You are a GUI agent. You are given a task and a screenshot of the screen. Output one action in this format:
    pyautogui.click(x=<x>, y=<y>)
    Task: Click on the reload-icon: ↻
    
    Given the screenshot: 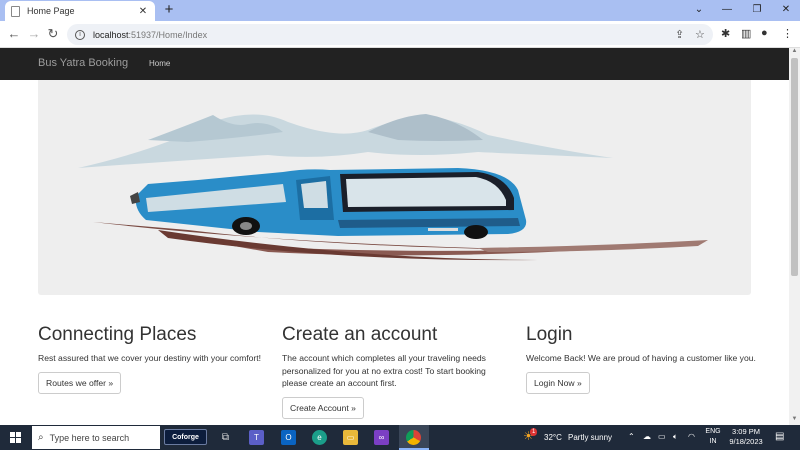 What is the action you would take?
    pyautogui.click(x=53, y=34)
    